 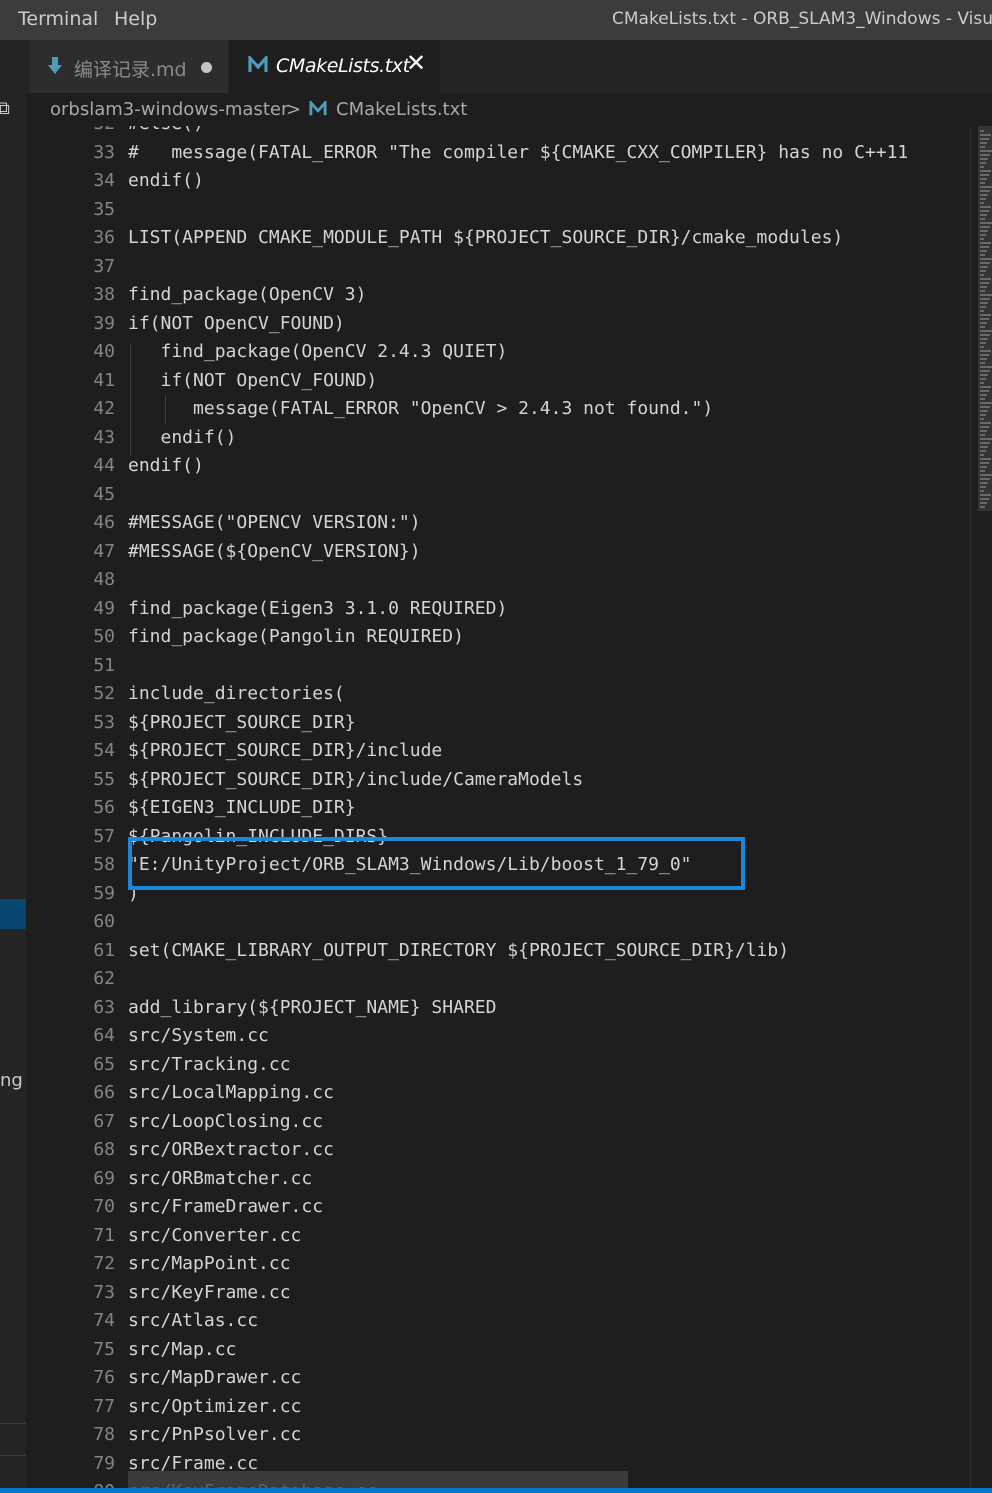 I want to click on line-number: 68, so click(x=104, y=1149).